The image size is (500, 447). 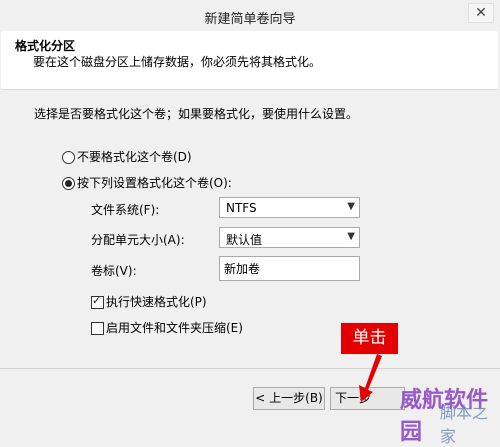 I want to click on allocation-label: 分配单元大小(A):, so click(x=138, y=240).